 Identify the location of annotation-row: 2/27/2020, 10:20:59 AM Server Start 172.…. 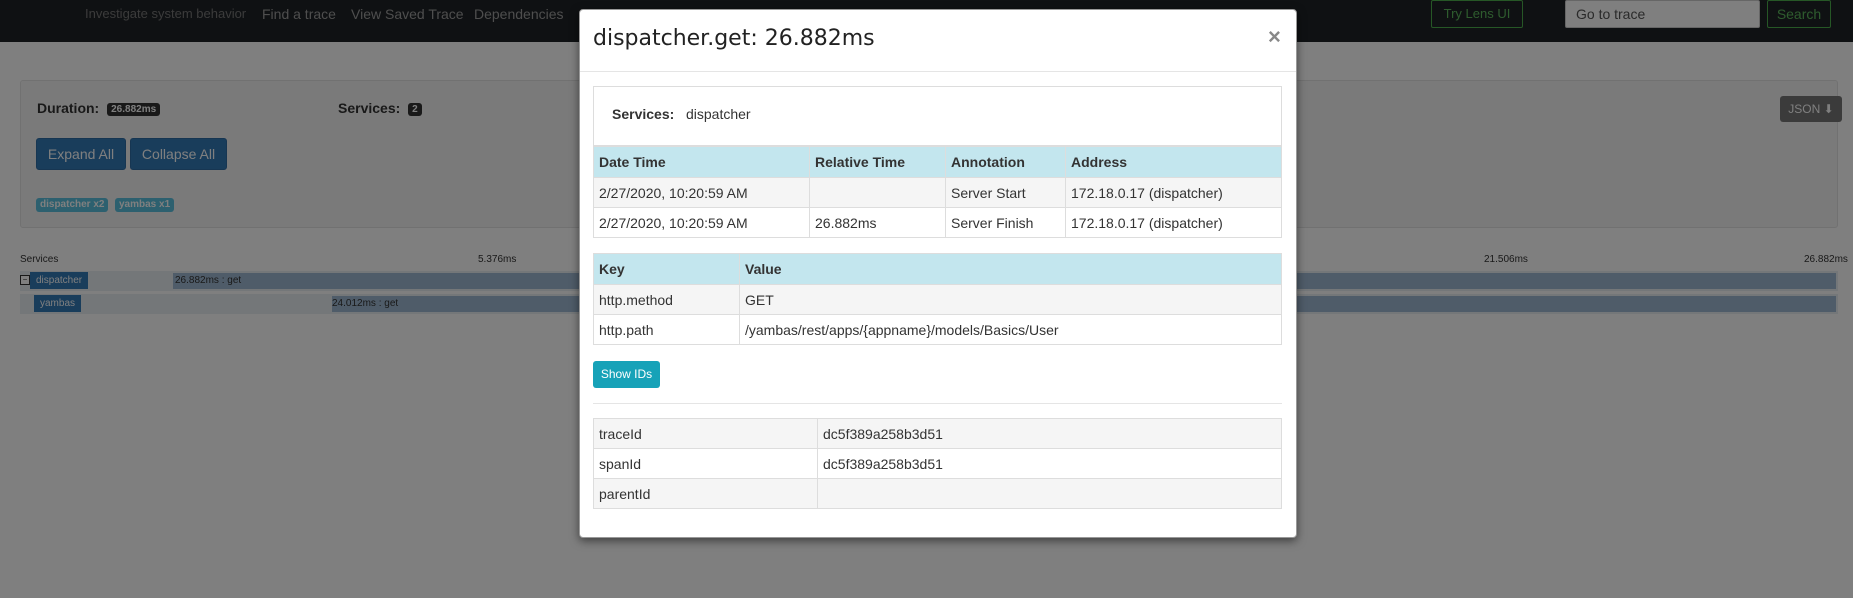
(937, 192).